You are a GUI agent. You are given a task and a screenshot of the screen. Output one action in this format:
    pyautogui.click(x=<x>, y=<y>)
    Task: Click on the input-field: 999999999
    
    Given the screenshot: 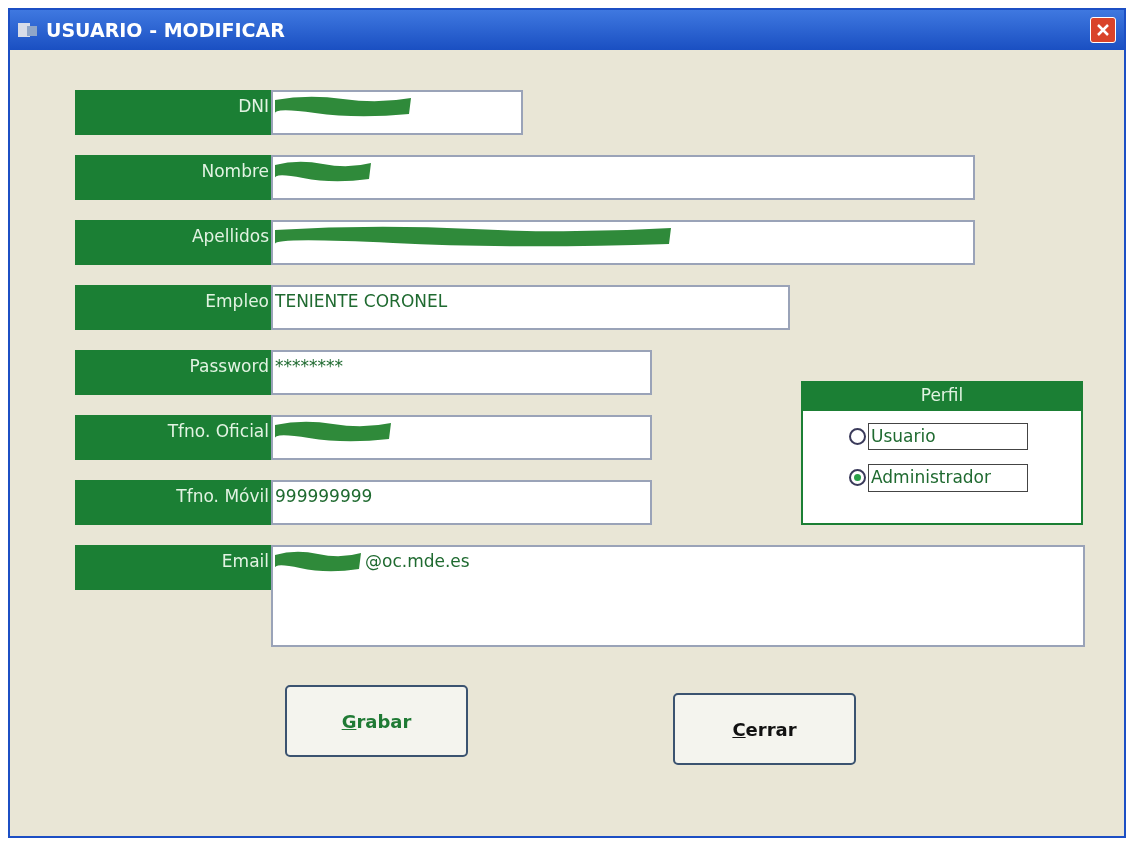 What is the action you would take?
    pyautogui.click(x=461, y=502)
    